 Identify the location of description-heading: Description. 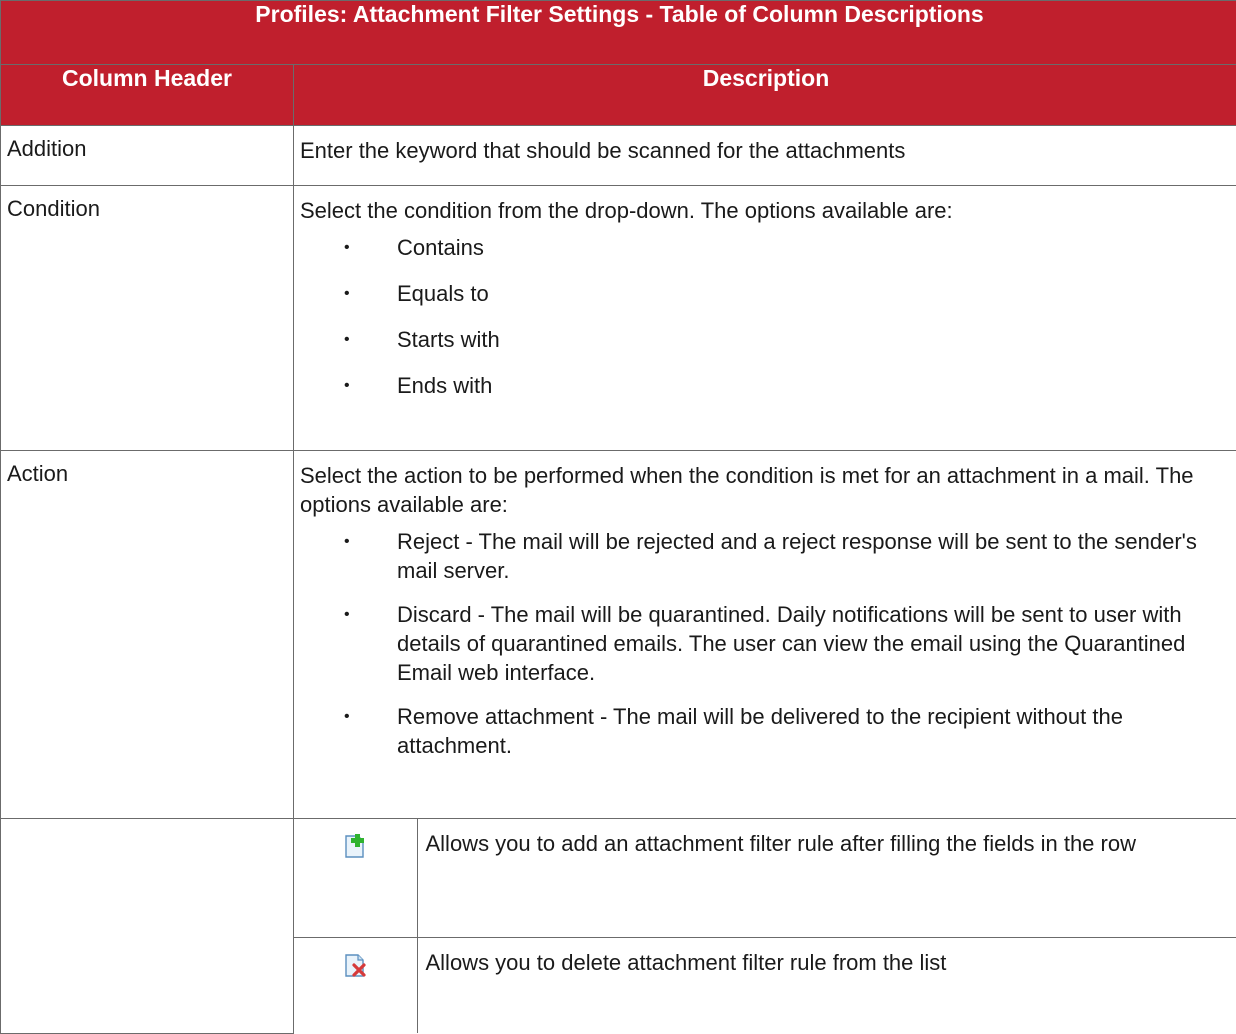
(765, 95).